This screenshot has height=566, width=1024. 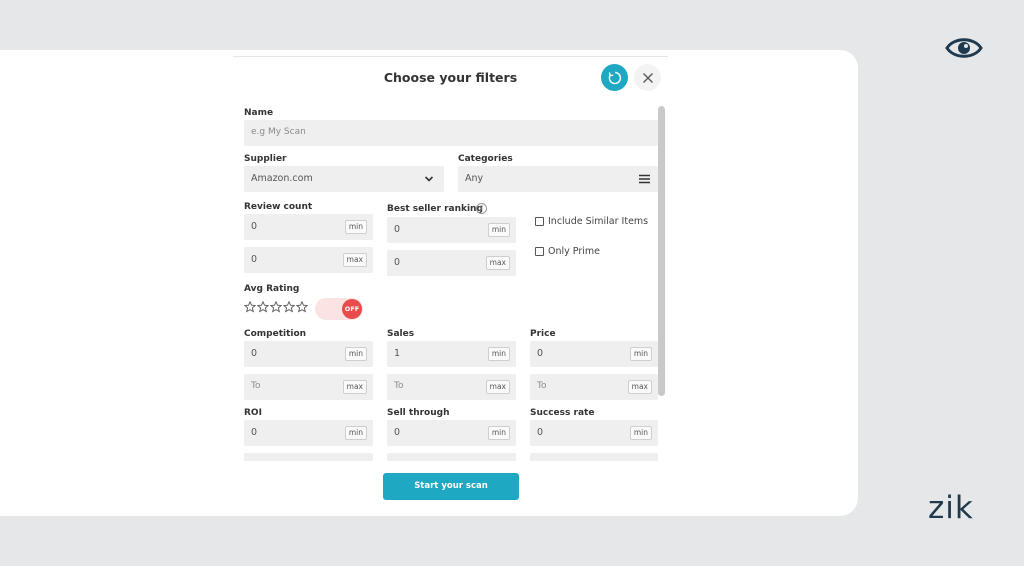 What do you see at coordinates (450, 56) in the screenshot?
I see `divider` at bounding box center [450, 56].